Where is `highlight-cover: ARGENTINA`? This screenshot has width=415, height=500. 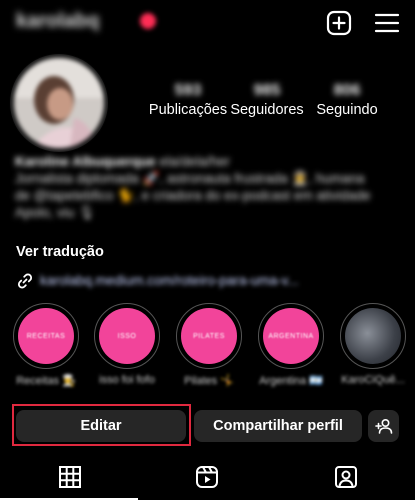 highlight-cover: ARGENTINA is located at coordinates (291, 336).